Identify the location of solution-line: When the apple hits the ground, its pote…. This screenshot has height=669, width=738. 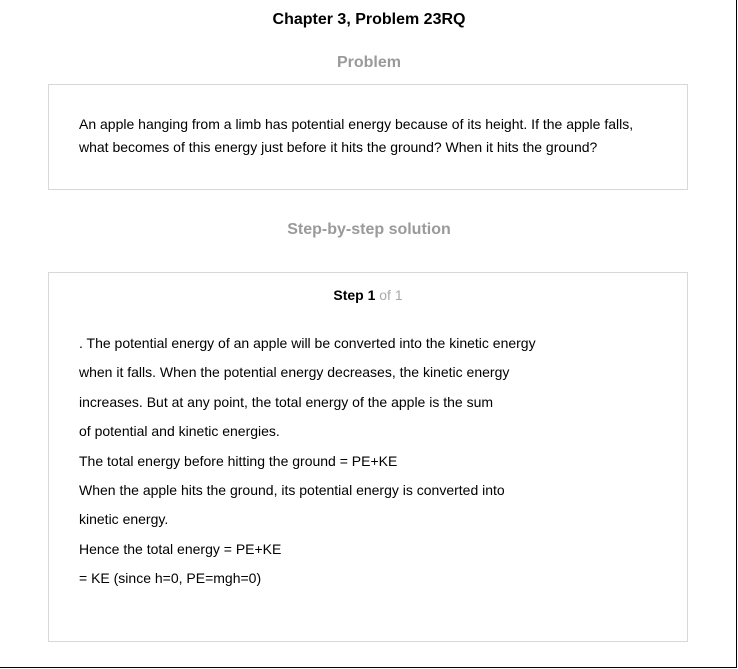
(292, 489).